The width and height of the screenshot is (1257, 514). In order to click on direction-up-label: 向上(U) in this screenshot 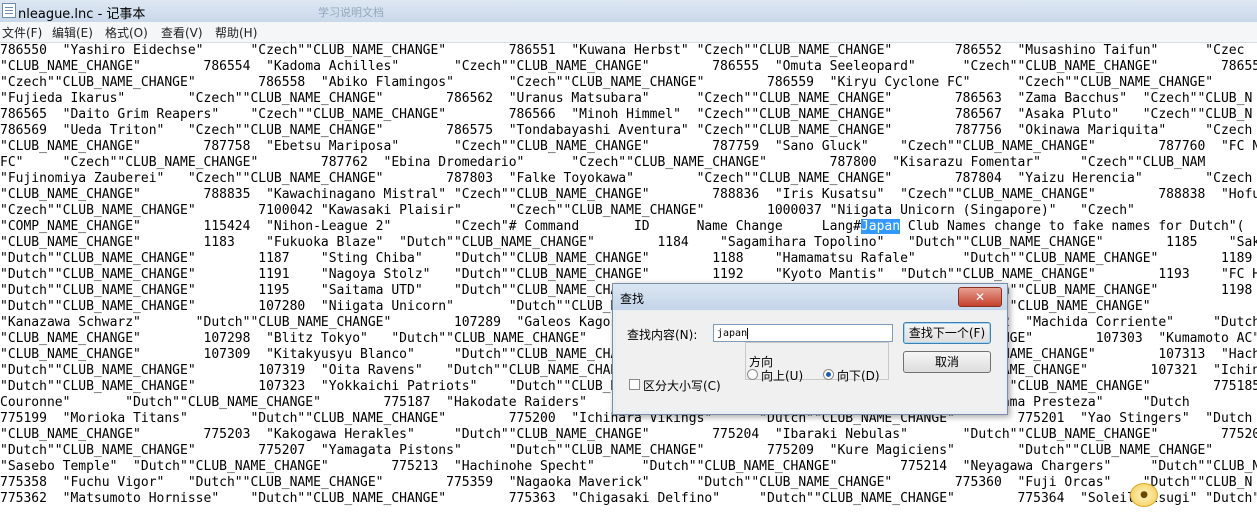, I will do `click(782, 375)`.